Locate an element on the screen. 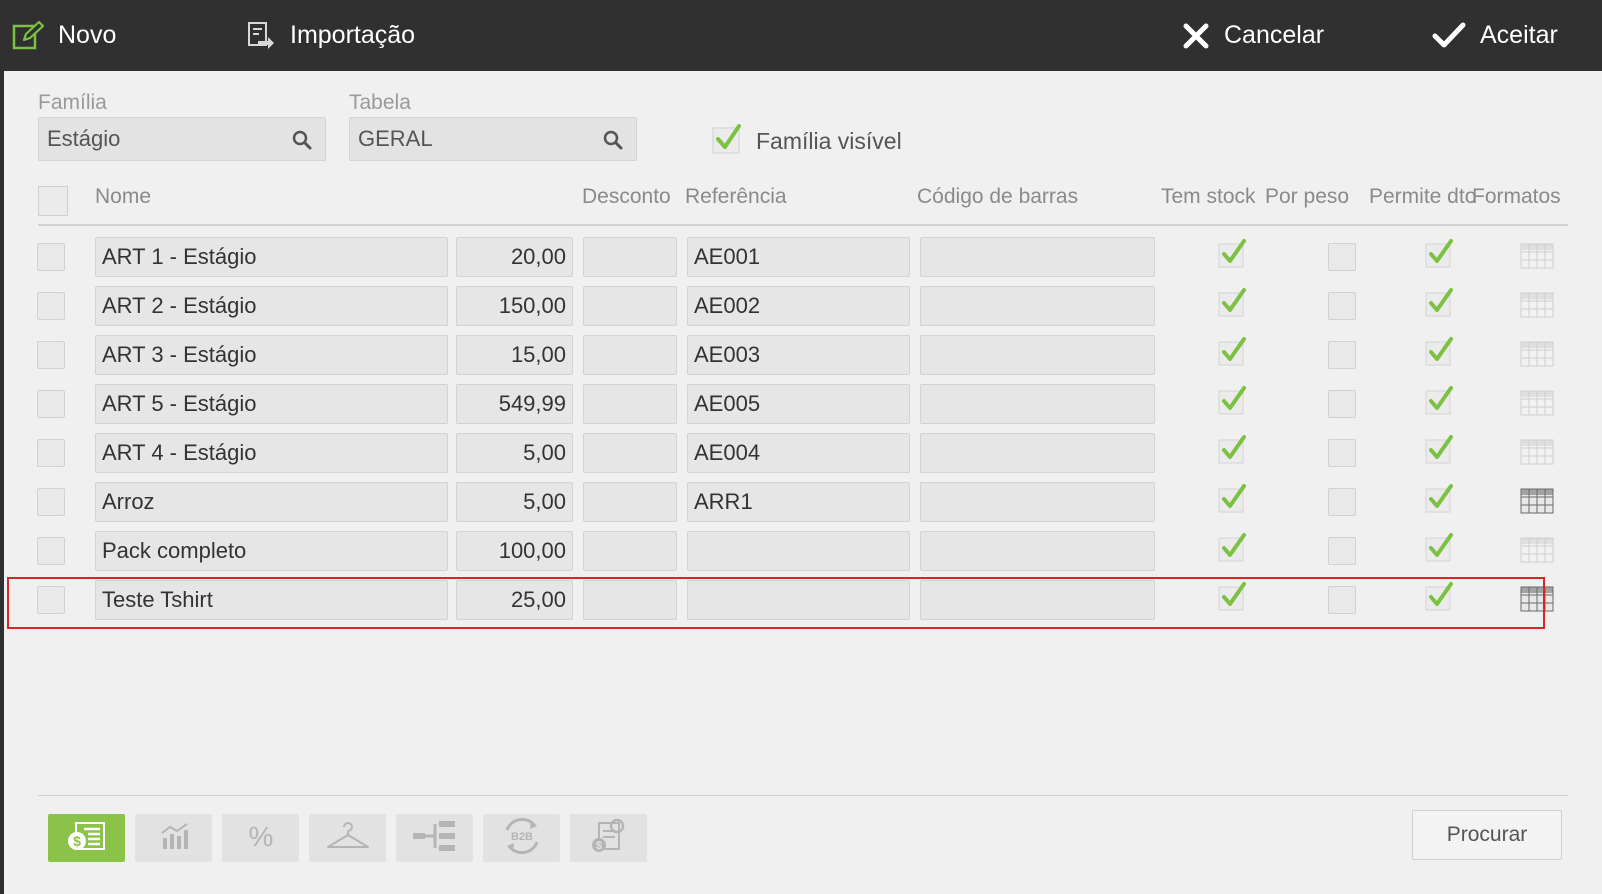 Image resolution: width=1602 pixels, height=894 pixels. header-por-peso: Por peso is located at coordinates (1307, 197).